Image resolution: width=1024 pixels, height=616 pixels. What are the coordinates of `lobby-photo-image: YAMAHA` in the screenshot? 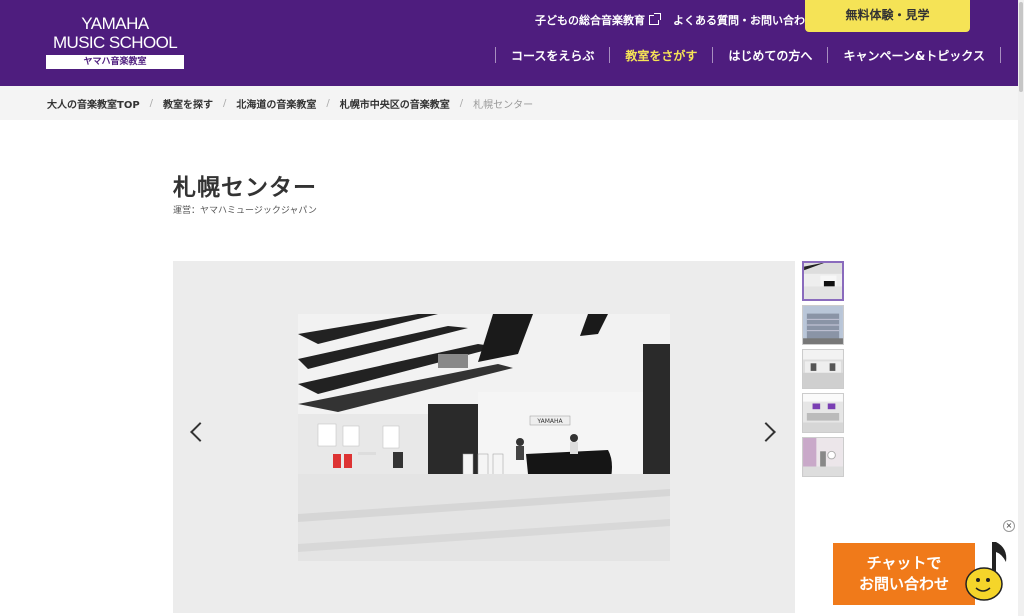 It's located at (484, 437).